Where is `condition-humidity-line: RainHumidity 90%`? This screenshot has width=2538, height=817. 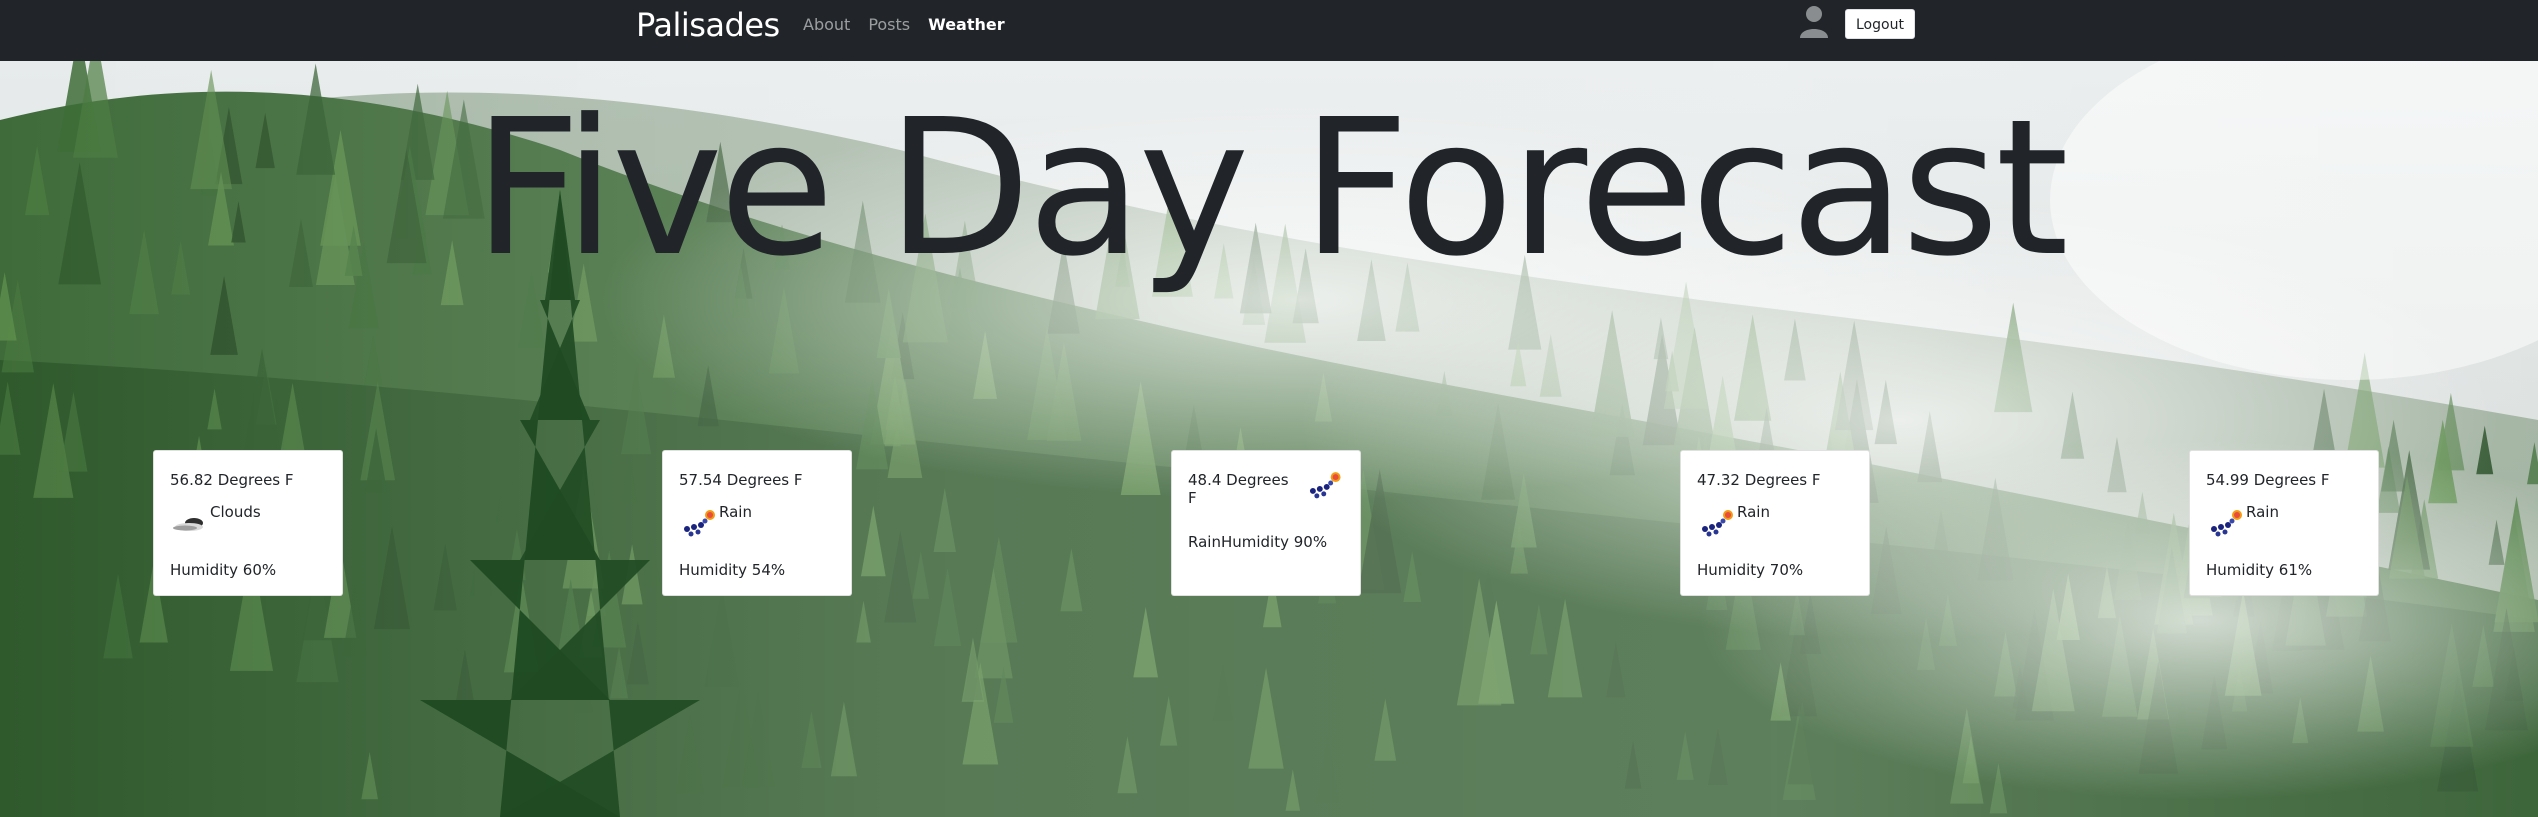
condition-humidity-line: RainHumidity 90% is located at coordinates (1257, 542).